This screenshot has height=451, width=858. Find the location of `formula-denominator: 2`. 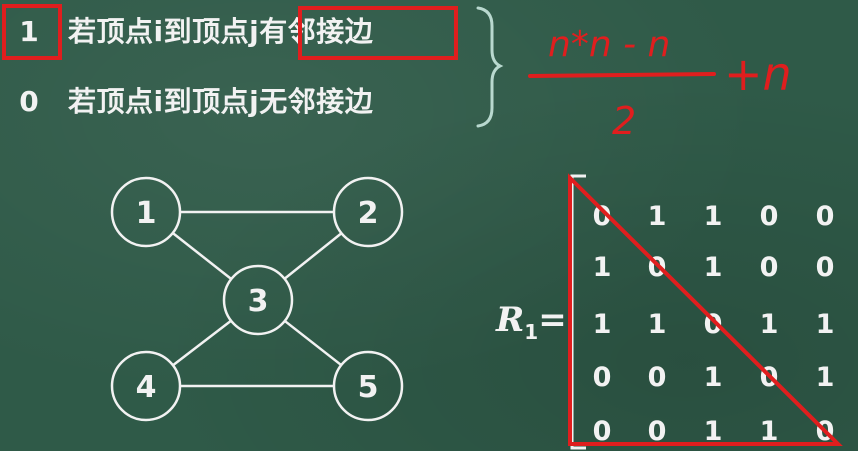

formula-denominator: 2 is located at coordinates (624, 121).